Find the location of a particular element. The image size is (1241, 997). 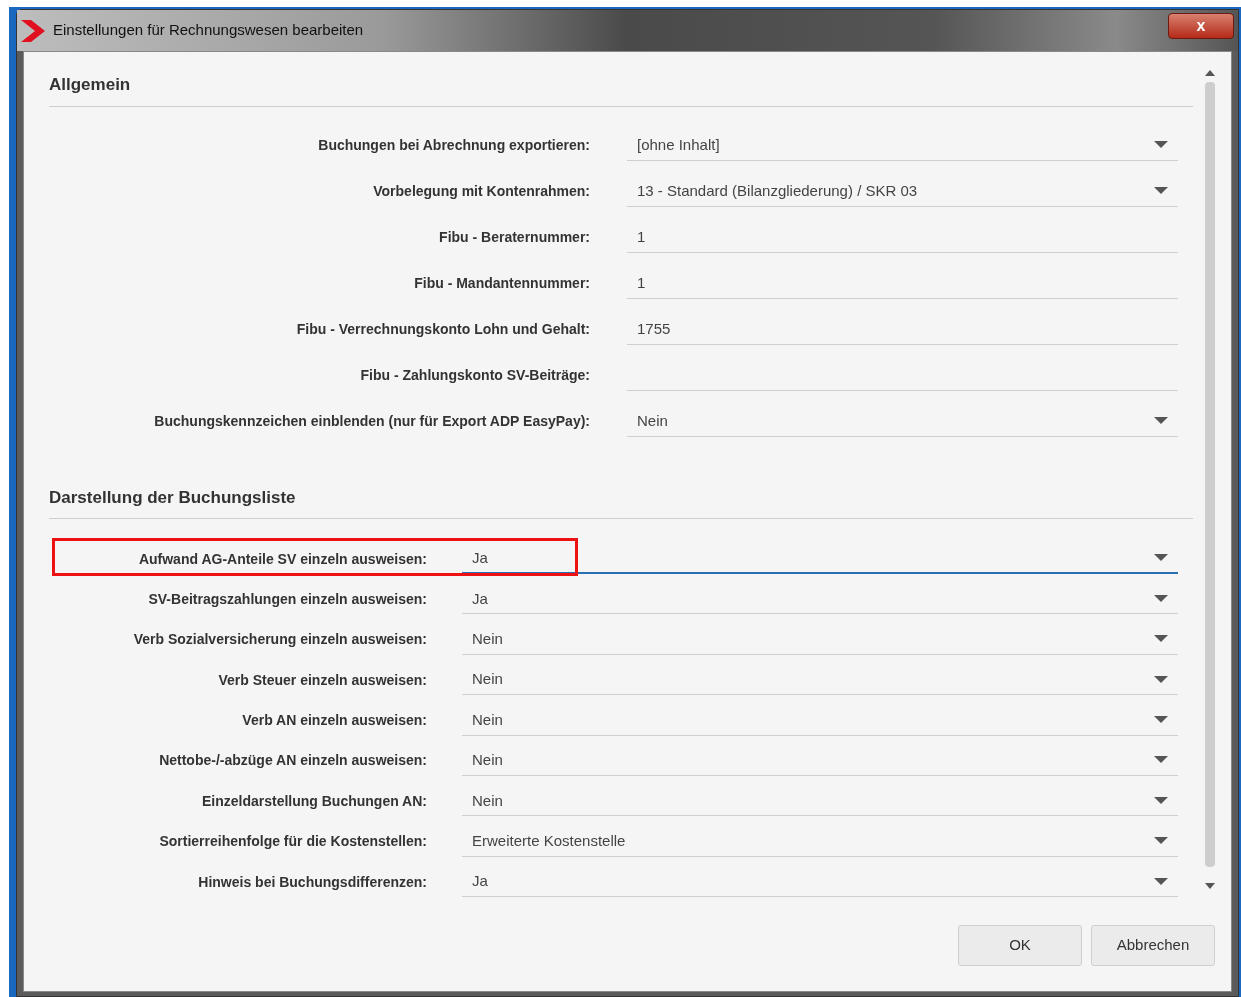

scroll-up-icon is located at coordinates (1210, 73).